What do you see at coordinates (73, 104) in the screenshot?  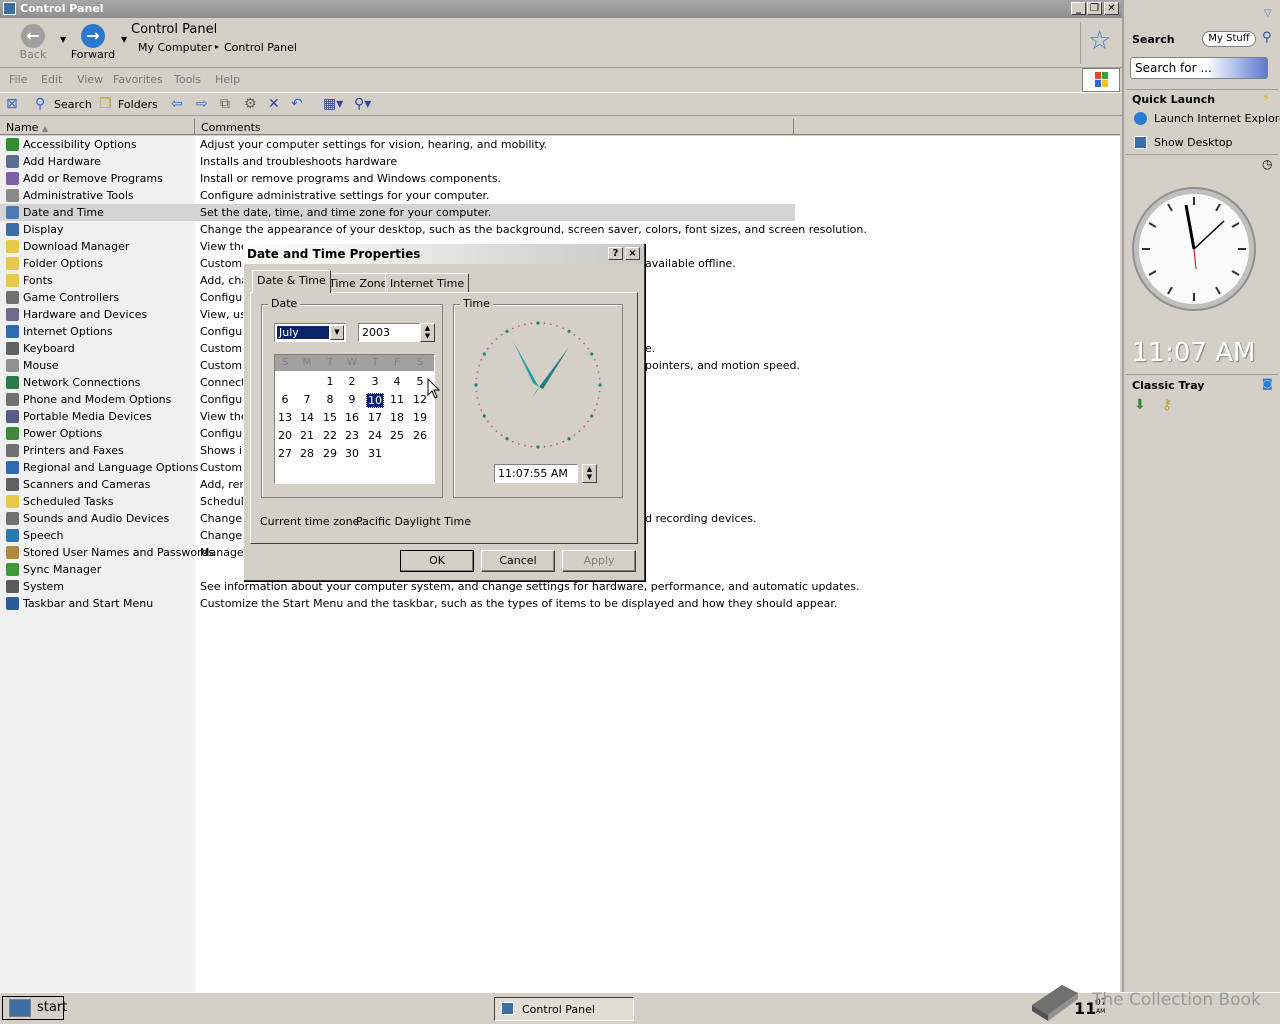 I see `search-button: Search` at bounding box center [73, 104].